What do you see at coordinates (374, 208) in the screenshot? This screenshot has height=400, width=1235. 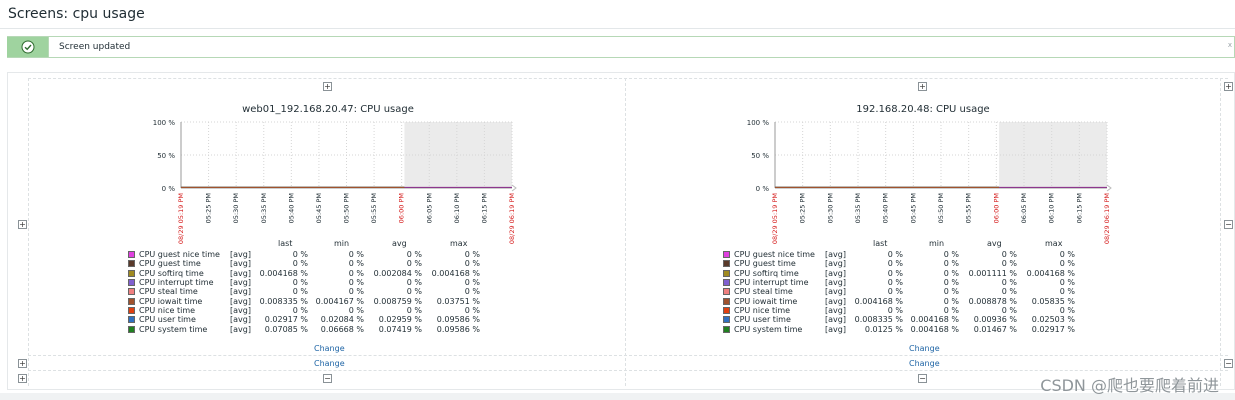 I see `x-tick-label: 05:55 PM` at bounding box center [374, 208].